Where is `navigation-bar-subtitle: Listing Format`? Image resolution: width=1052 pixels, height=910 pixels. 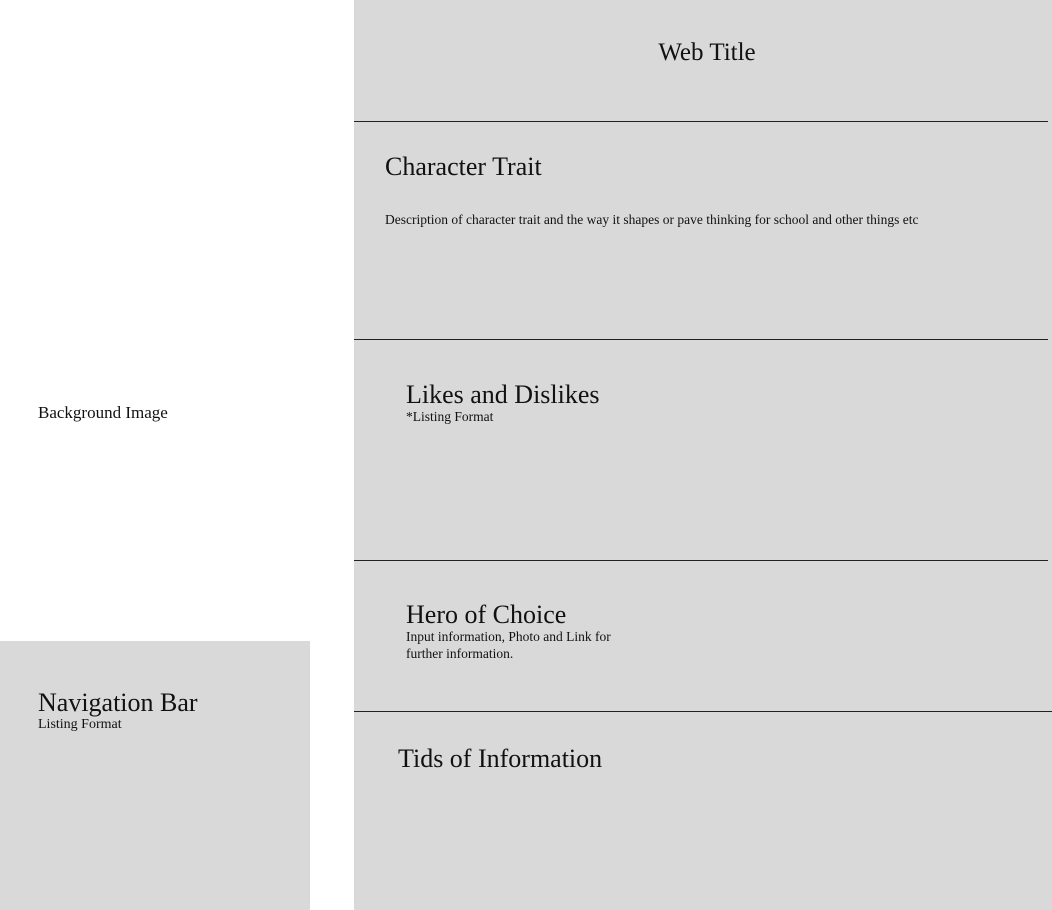 navigation-bar-subtitle: Listing Format is located at coordinates (80, 724).